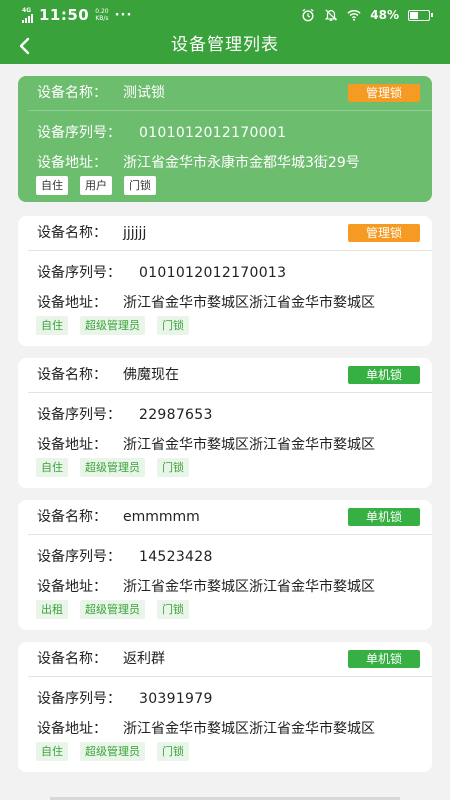 This screenshot has height=800, width=450. What do you see at coordinates (176, 699) in the screenshot?
I see `device-serial-value: 30391979` at bounding box center [176, 699].